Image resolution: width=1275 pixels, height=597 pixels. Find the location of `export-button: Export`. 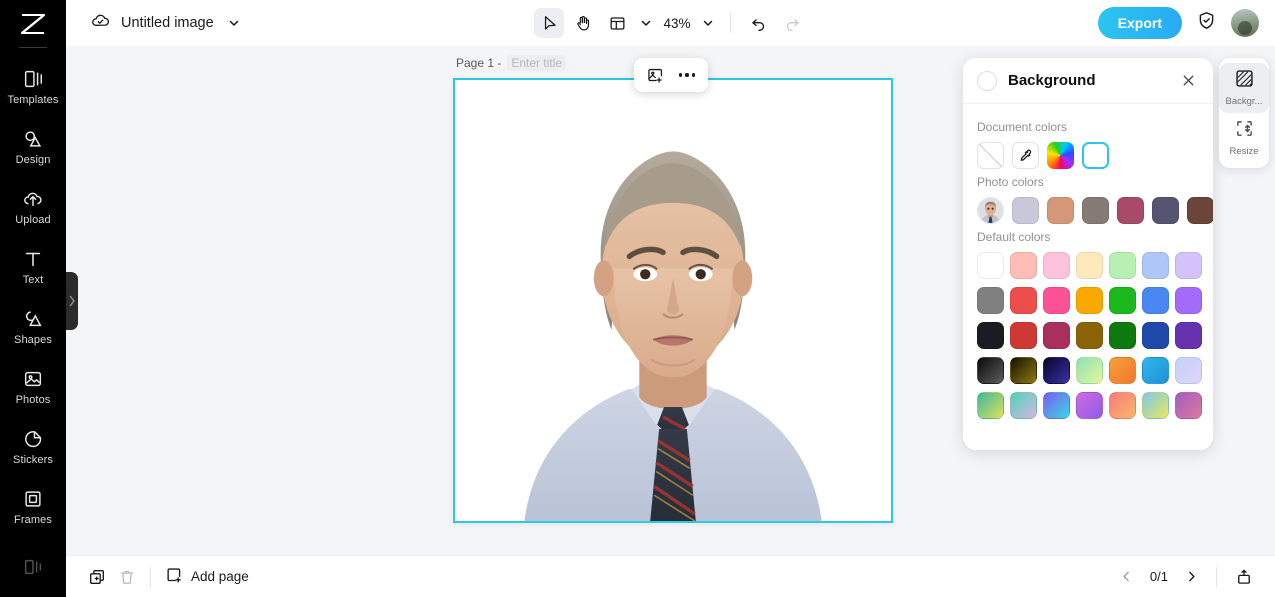

export-button: Export is located at coordinates (1139, 23).